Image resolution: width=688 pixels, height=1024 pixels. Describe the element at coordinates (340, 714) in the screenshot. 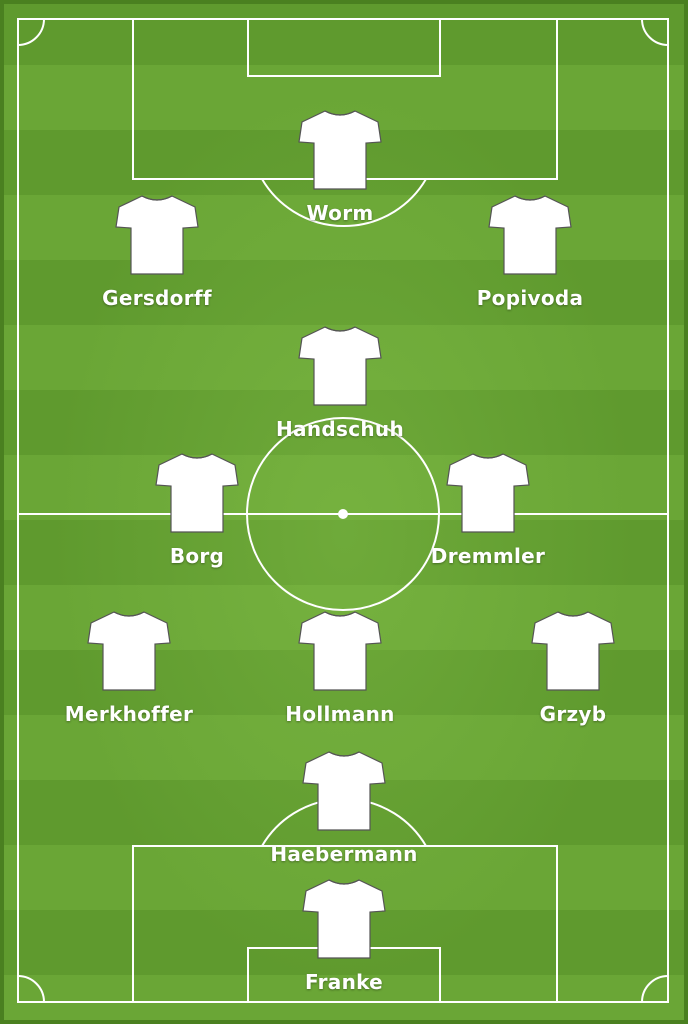

I see `player-name: Hollmann` at that location.